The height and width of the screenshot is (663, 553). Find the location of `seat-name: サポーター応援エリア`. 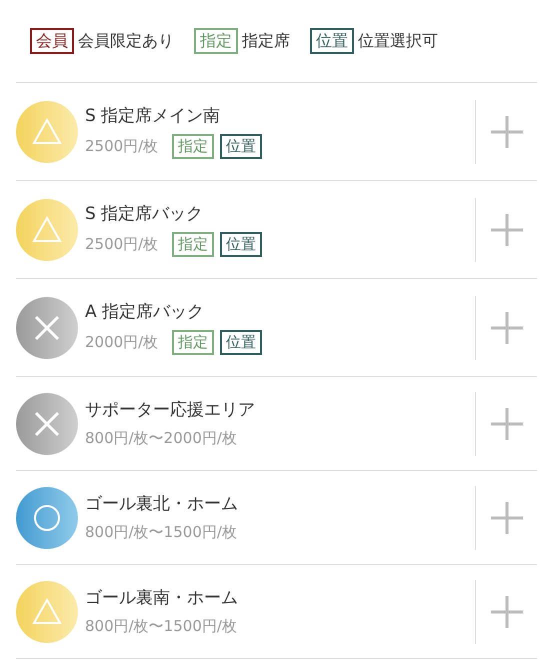

seat-name: サポーター応援エリア is located at coordinates (170, 410).